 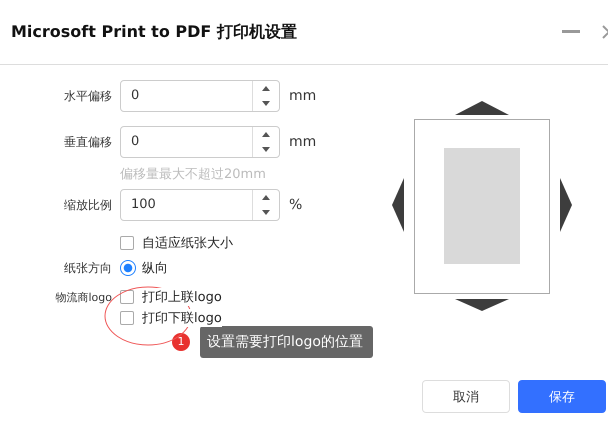 What do you see at coordinates (87, 205) in the screenshot?
I see `field-label: 缩放比例` at bounding box center [87, 205].